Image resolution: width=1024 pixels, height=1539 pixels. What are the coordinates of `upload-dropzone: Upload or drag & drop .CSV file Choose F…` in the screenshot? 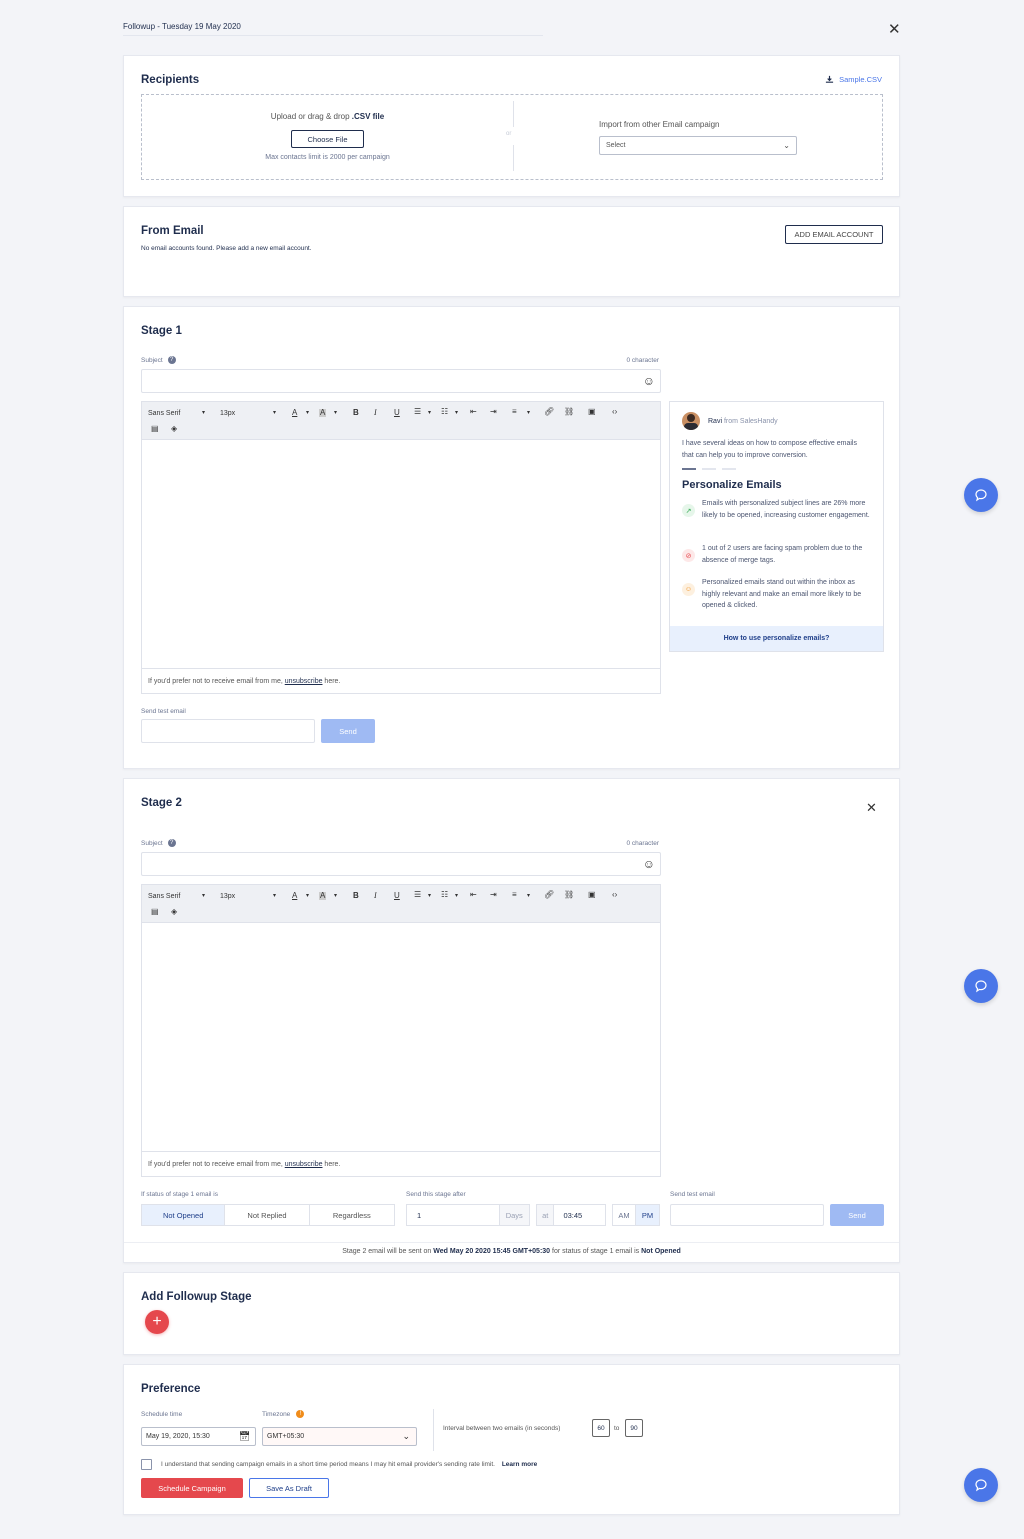 It's located at (512, 137).